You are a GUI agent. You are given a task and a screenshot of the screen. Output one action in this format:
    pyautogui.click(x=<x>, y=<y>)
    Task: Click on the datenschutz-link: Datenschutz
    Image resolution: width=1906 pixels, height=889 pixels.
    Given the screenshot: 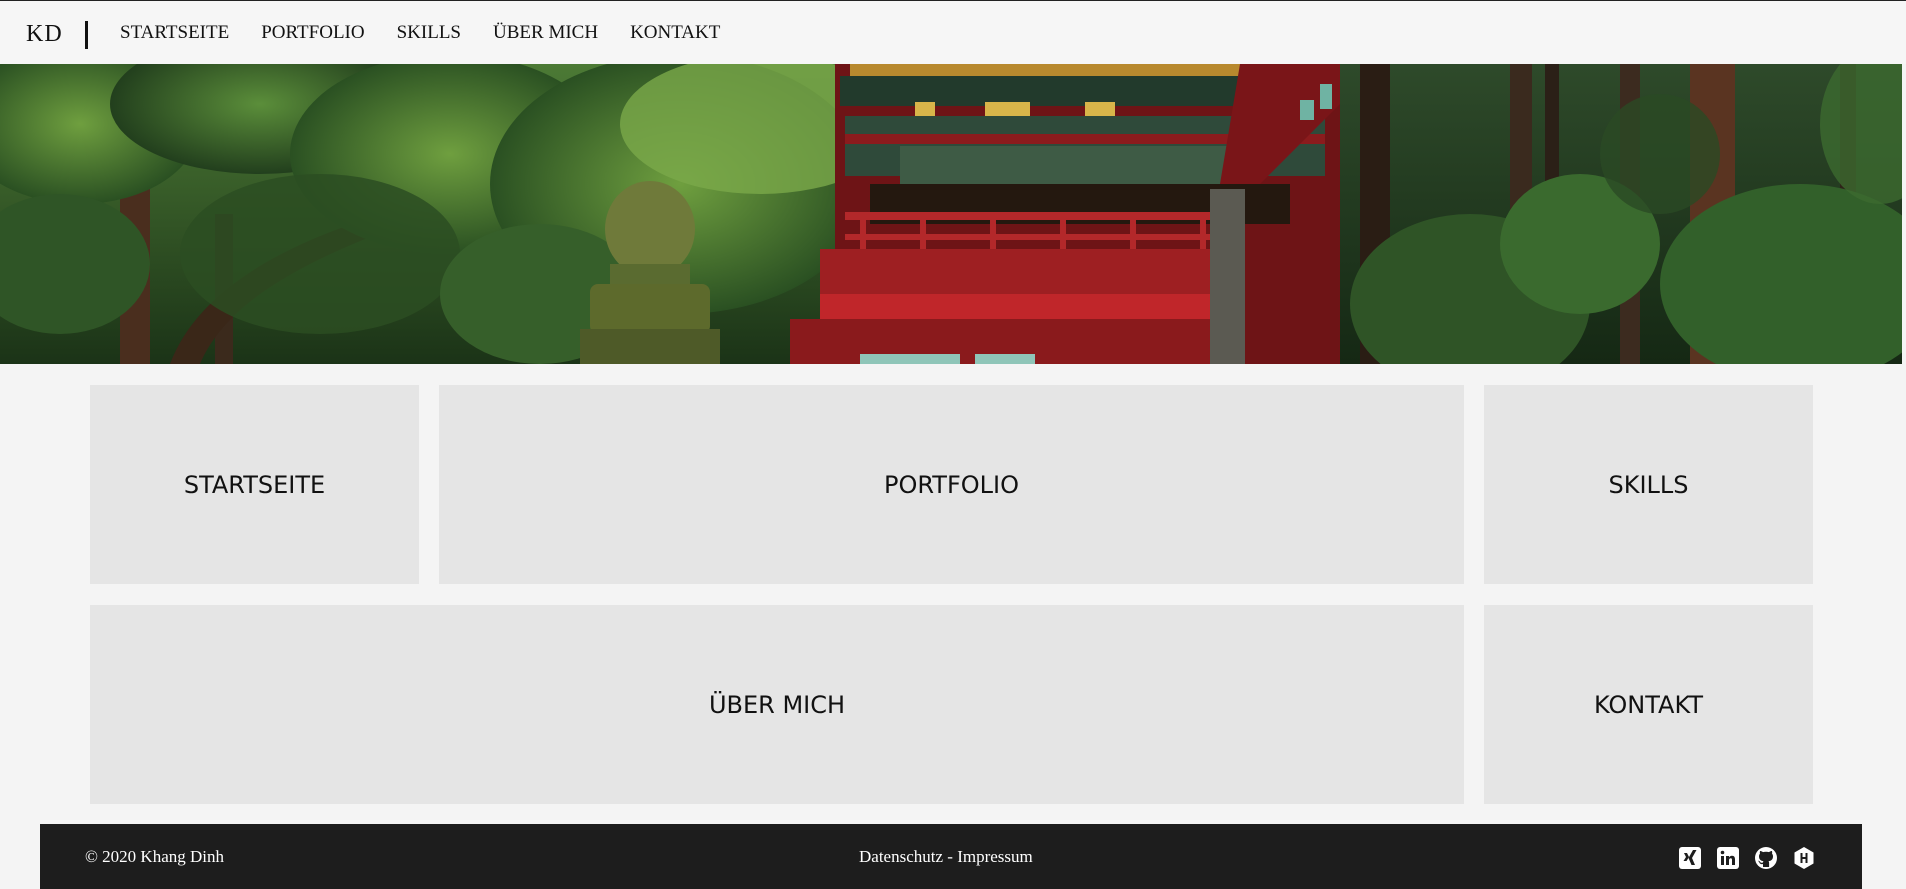 What is the action you would take?
    pyautogui.click(x=901, y=856)
    